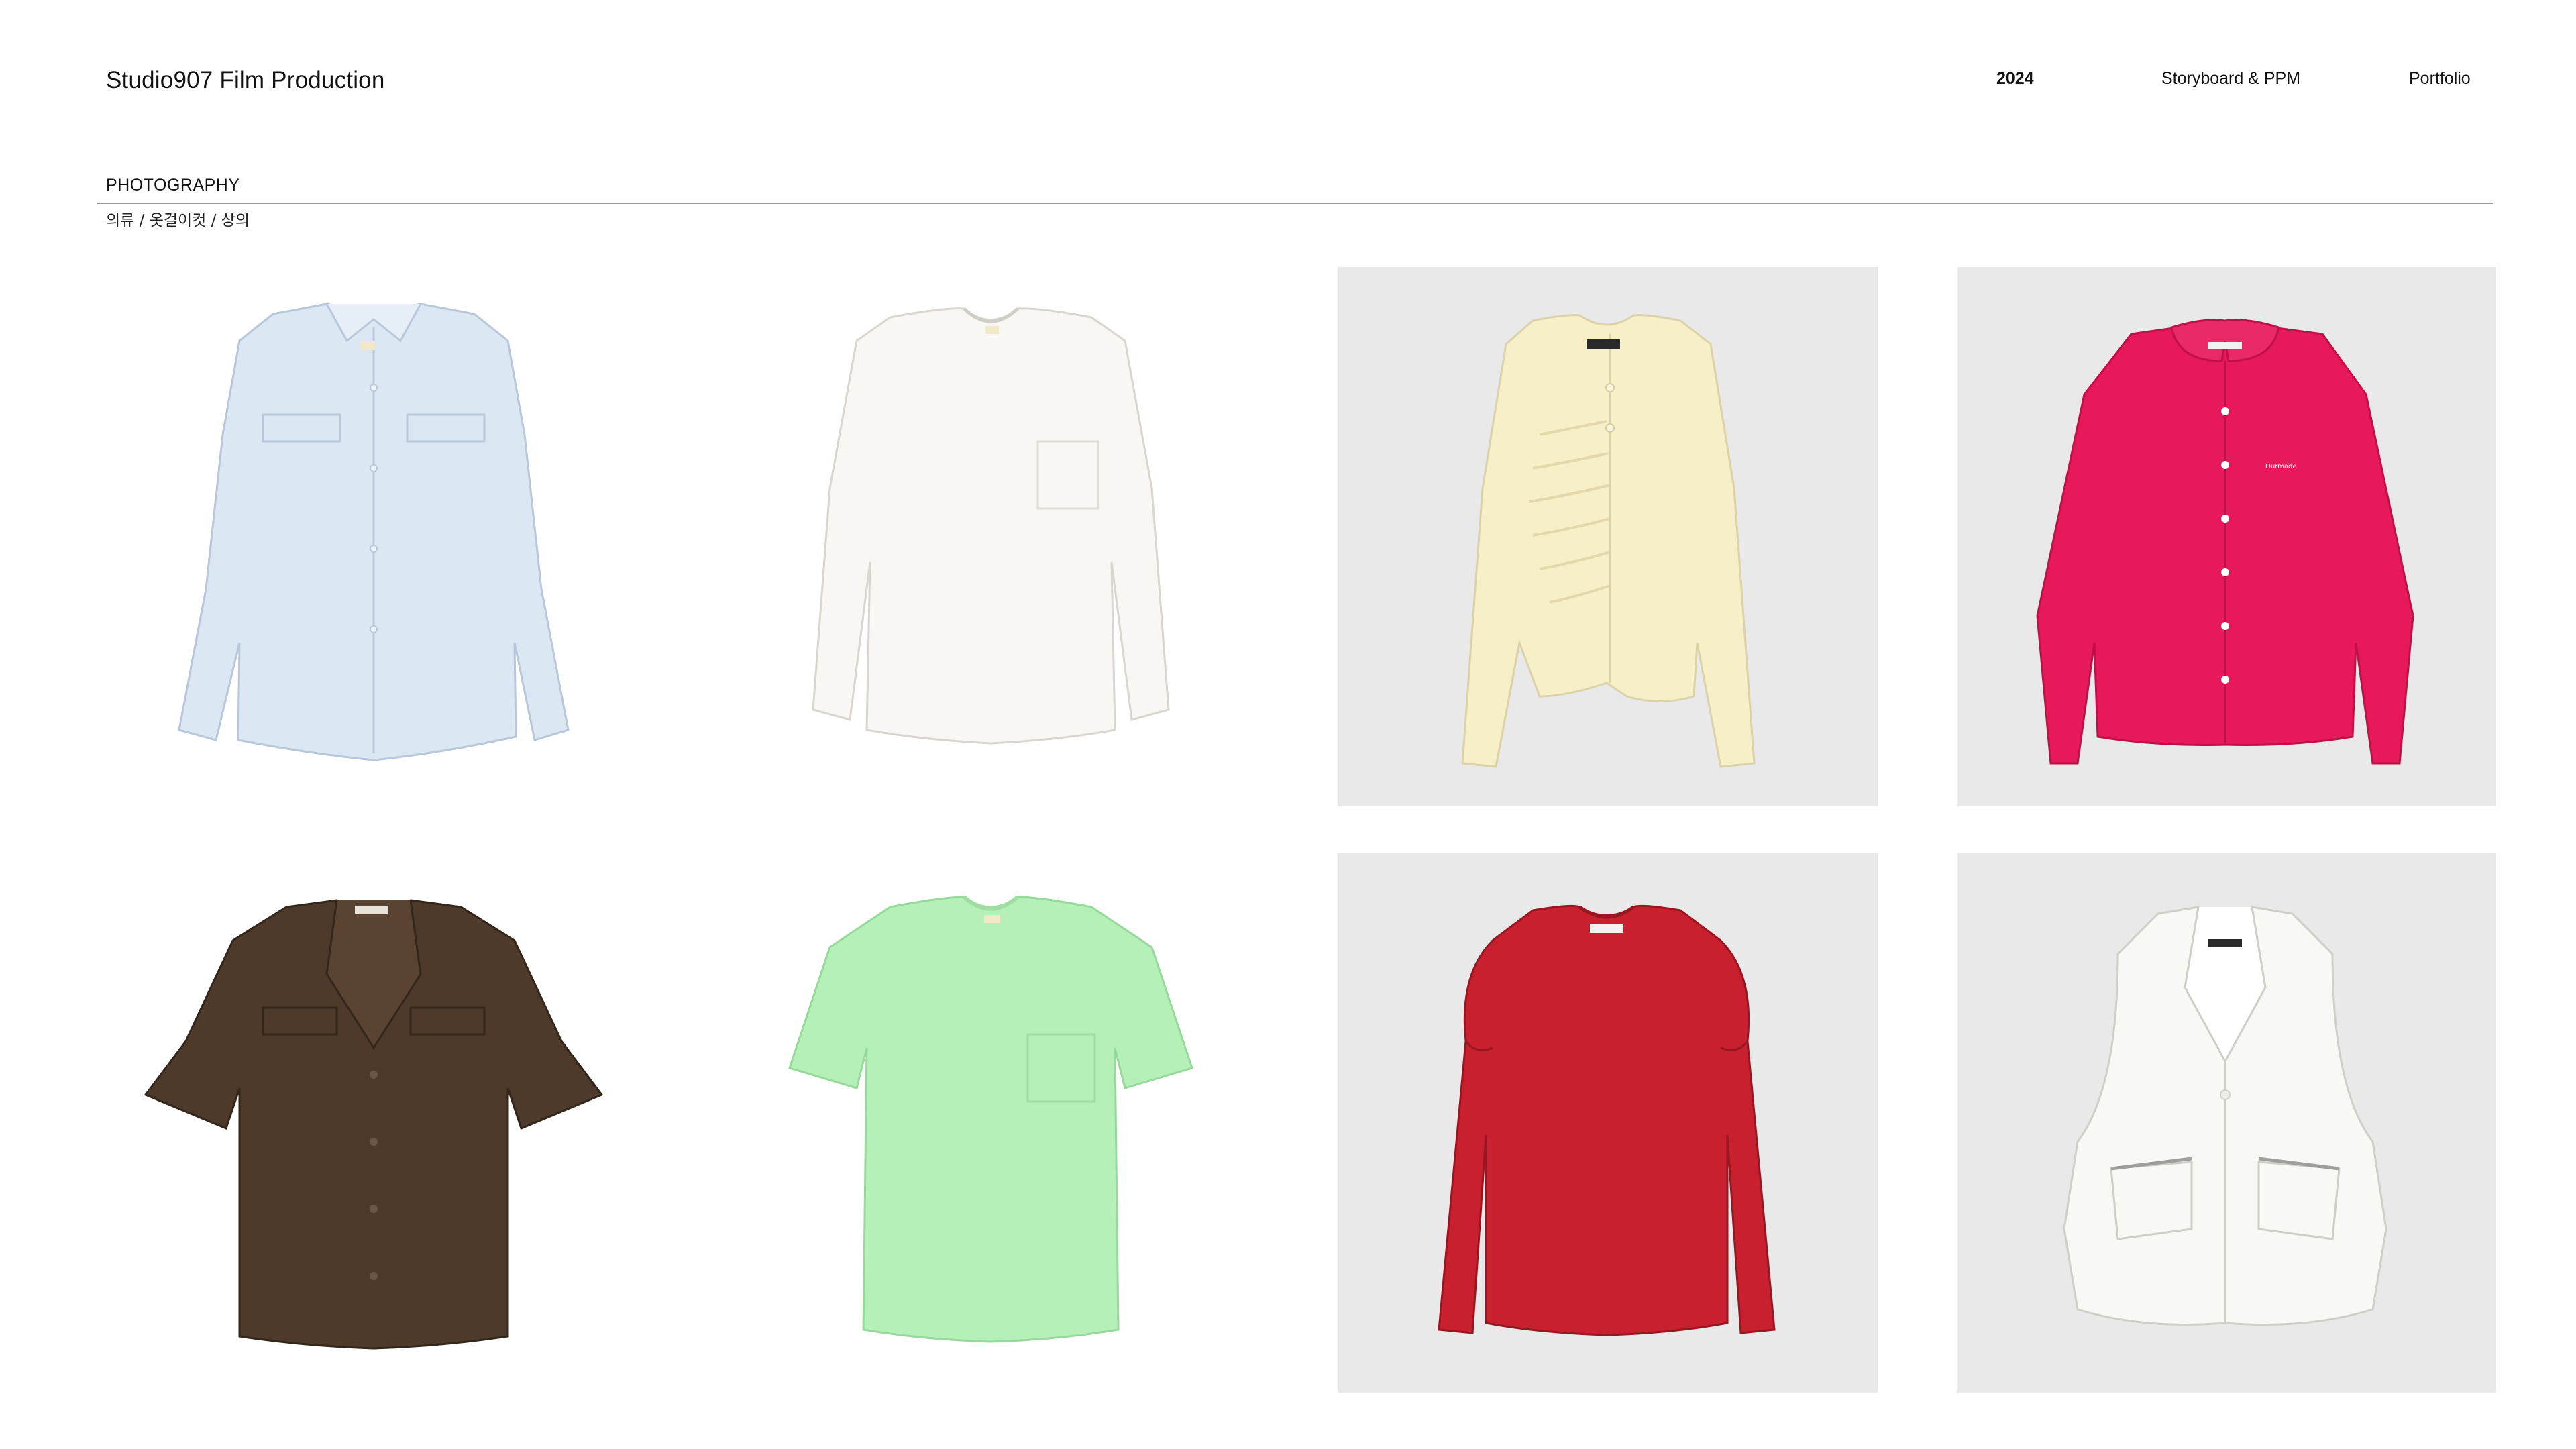 This screenshot has width=2576, height=1449. I want to click on section-divider, so click(1295, 203).